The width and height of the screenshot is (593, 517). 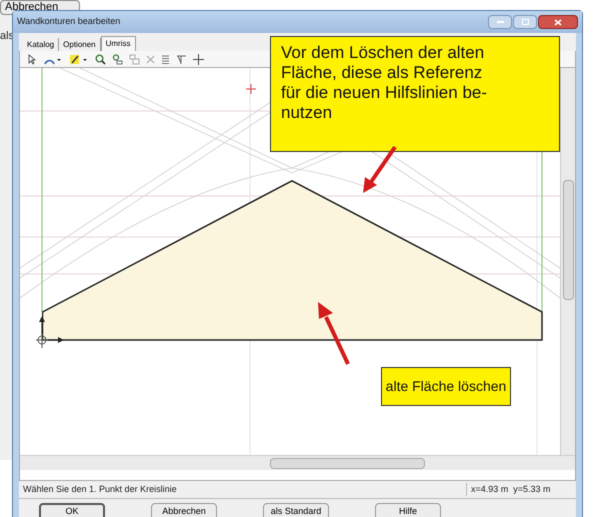 I want to click on annotation-callout: alte Fläche löschen, so click(x=446, y=386).